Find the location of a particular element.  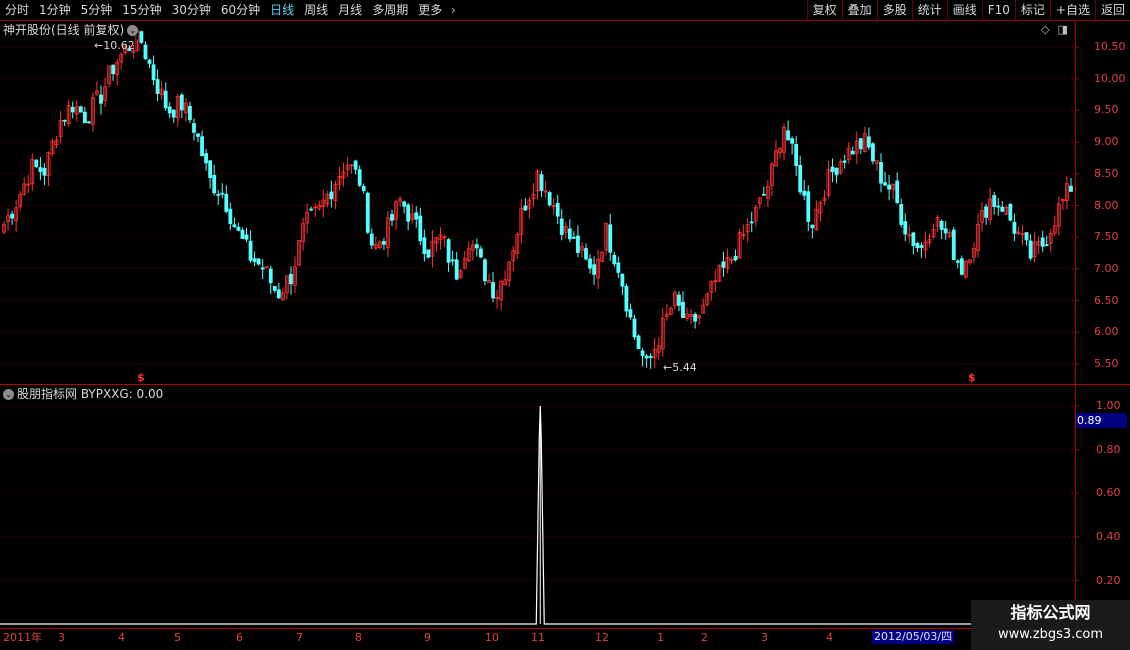

watermark: 指标公式网 www.zbgs3.com is located at coordinates (1050, 625).